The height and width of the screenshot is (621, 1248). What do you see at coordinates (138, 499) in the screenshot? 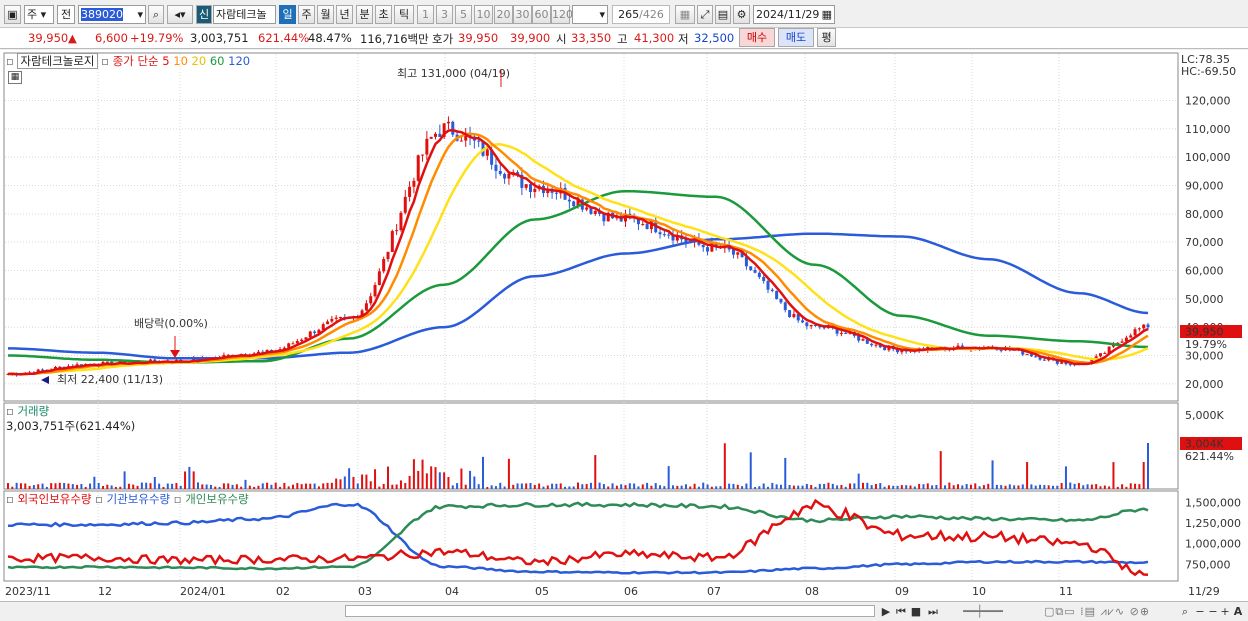
I see `institution-holding-label: 기관보유수량` at bounding box center [138, 499].